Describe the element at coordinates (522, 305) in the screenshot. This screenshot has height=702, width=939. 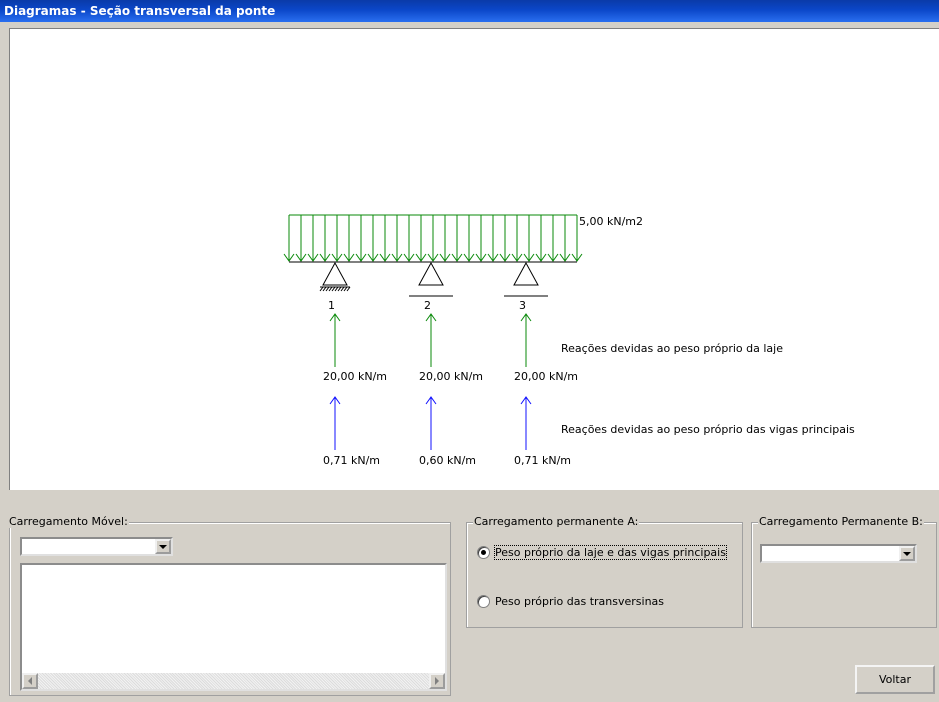
I see `support-number-3: 3` at that location.